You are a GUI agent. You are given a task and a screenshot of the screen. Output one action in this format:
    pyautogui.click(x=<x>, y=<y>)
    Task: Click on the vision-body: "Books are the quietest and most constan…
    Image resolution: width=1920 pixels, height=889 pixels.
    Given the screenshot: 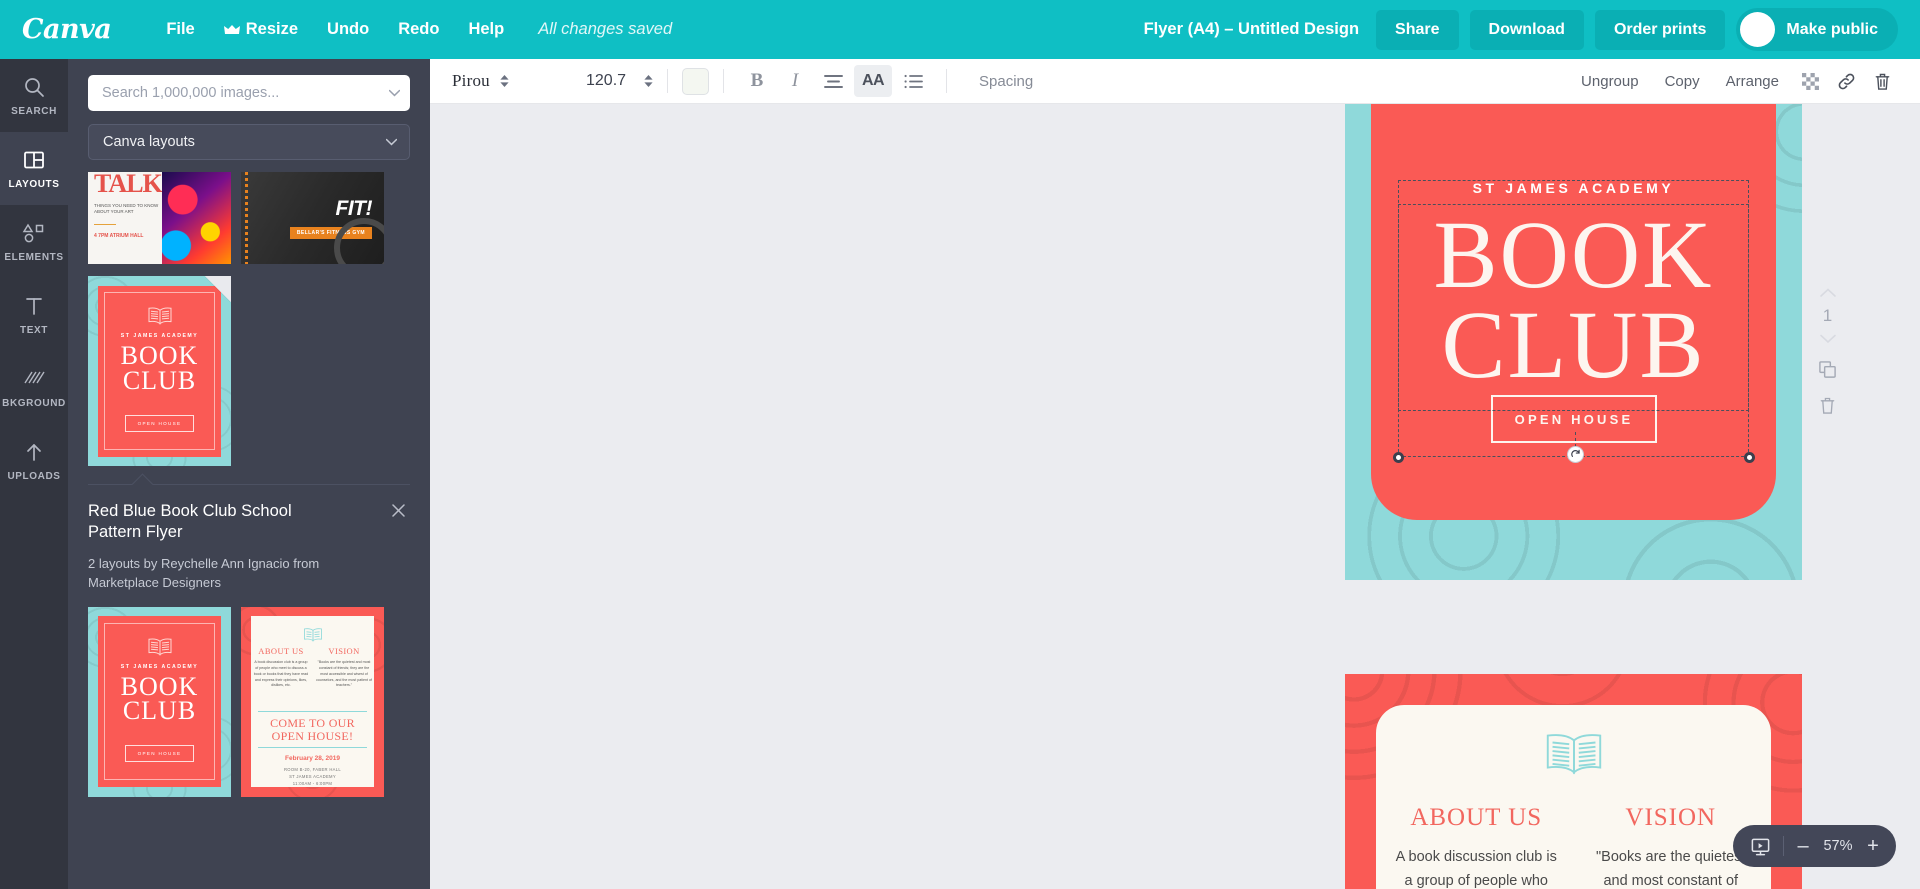 What is the action you would take?
    pyautogui.click(x=344, y=674)
    